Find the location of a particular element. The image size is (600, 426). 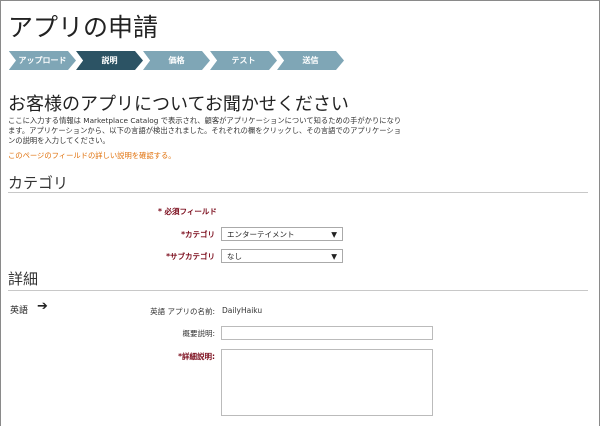

step-submit: 送信 is located at coordinates (310, 60).